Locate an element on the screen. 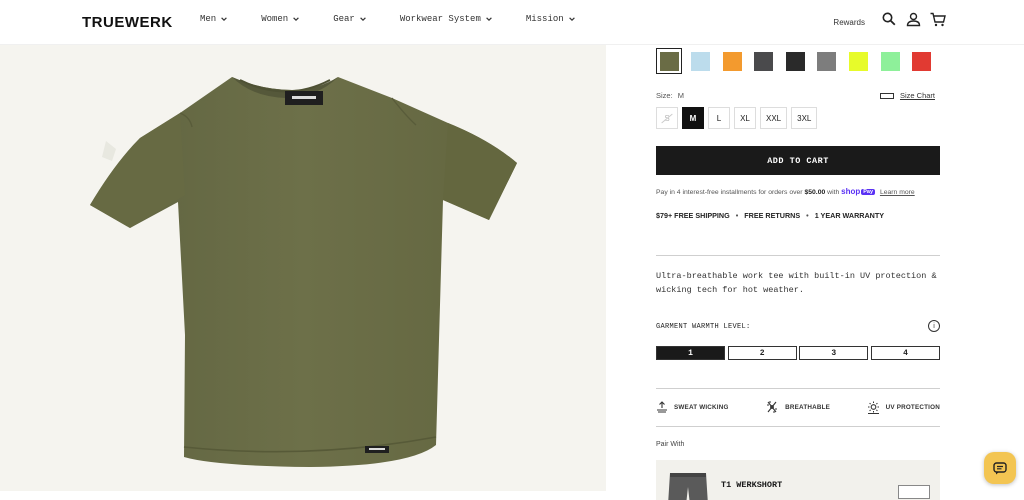  feature-sweat-wicking: SWEAT WICKING is located at coordinates (692, 407).